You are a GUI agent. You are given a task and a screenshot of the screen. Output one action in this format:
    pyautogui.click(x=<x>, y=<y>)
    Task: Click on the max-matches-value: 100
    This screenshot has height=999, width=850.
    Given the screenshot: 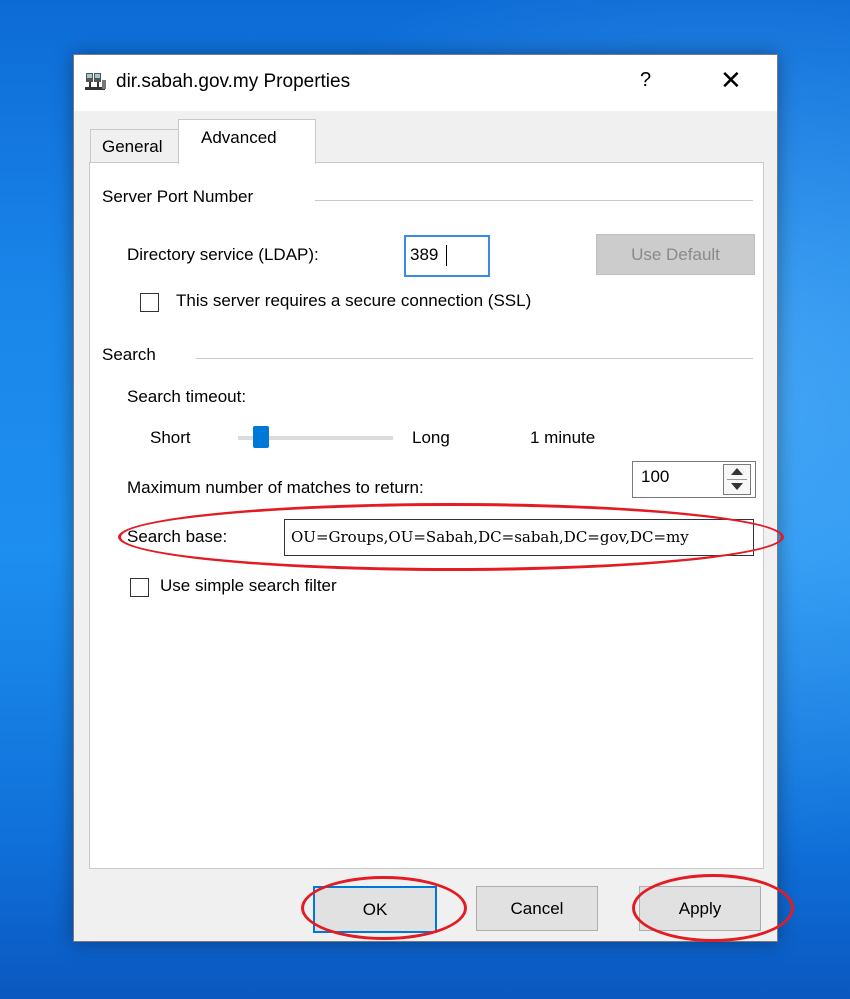 What is the action you would take?
    pyautogui.click(x=655, y=476)
    